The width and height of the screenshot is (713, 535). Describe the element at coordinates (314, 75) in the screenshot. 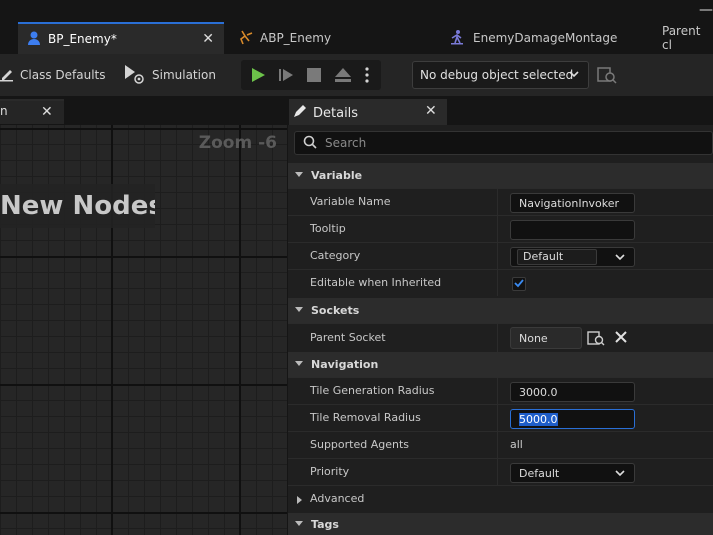

I see `stop-button` at that location.